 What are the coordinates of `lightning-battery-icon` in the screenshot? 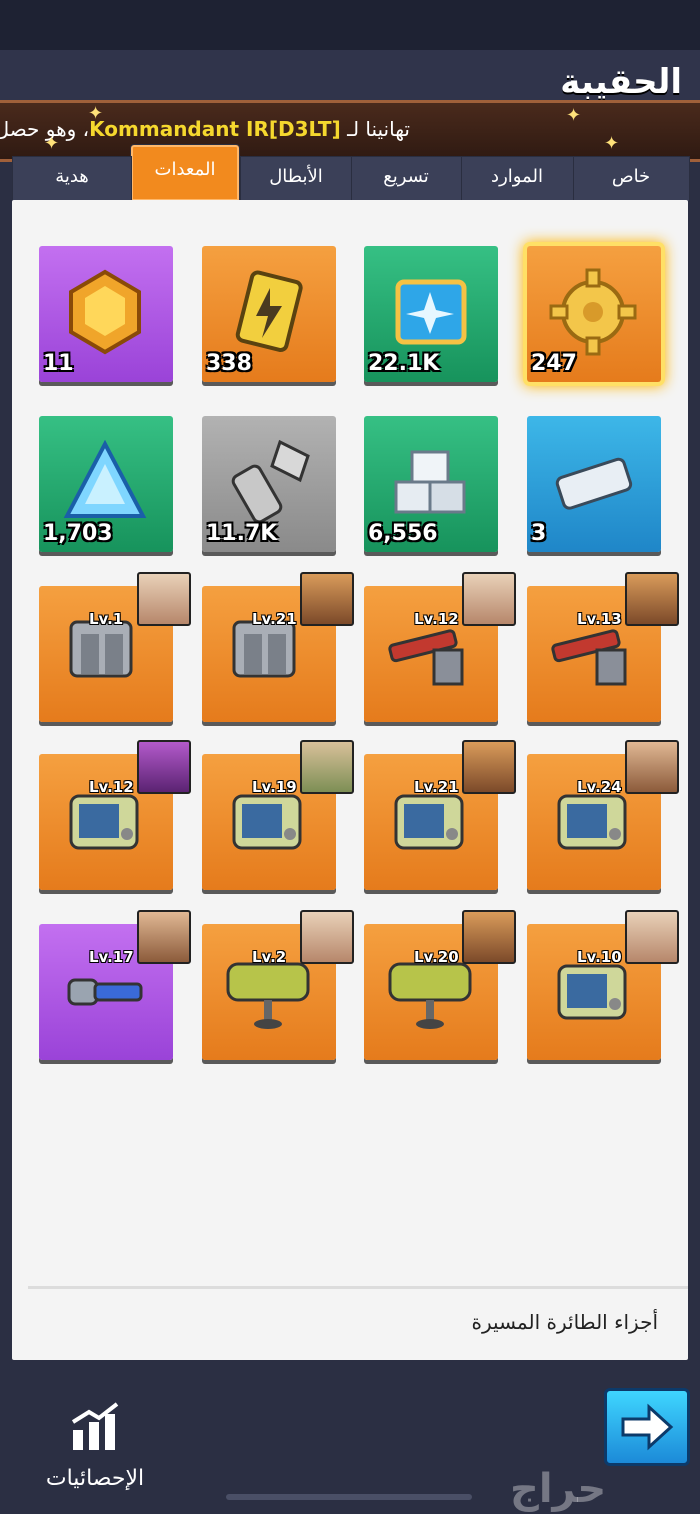 It's located at (269, 311).